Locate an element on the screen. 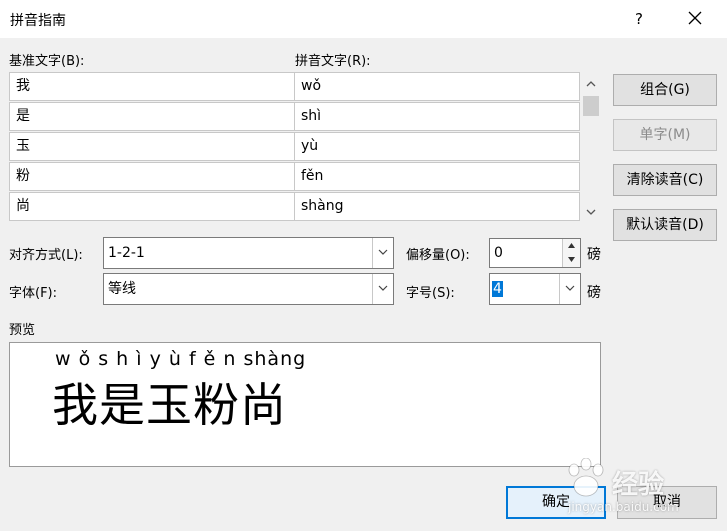  scroll-up-button is located at coordinates (591, 84).